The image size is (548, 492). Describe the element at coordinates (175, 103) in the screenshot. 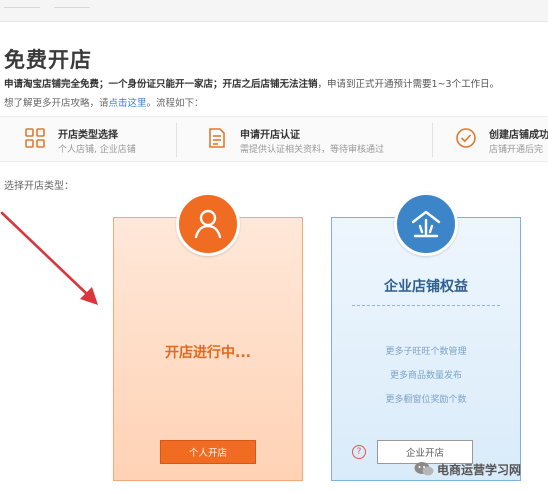

I see `guide-suffix: 。流程如下：` at that location.